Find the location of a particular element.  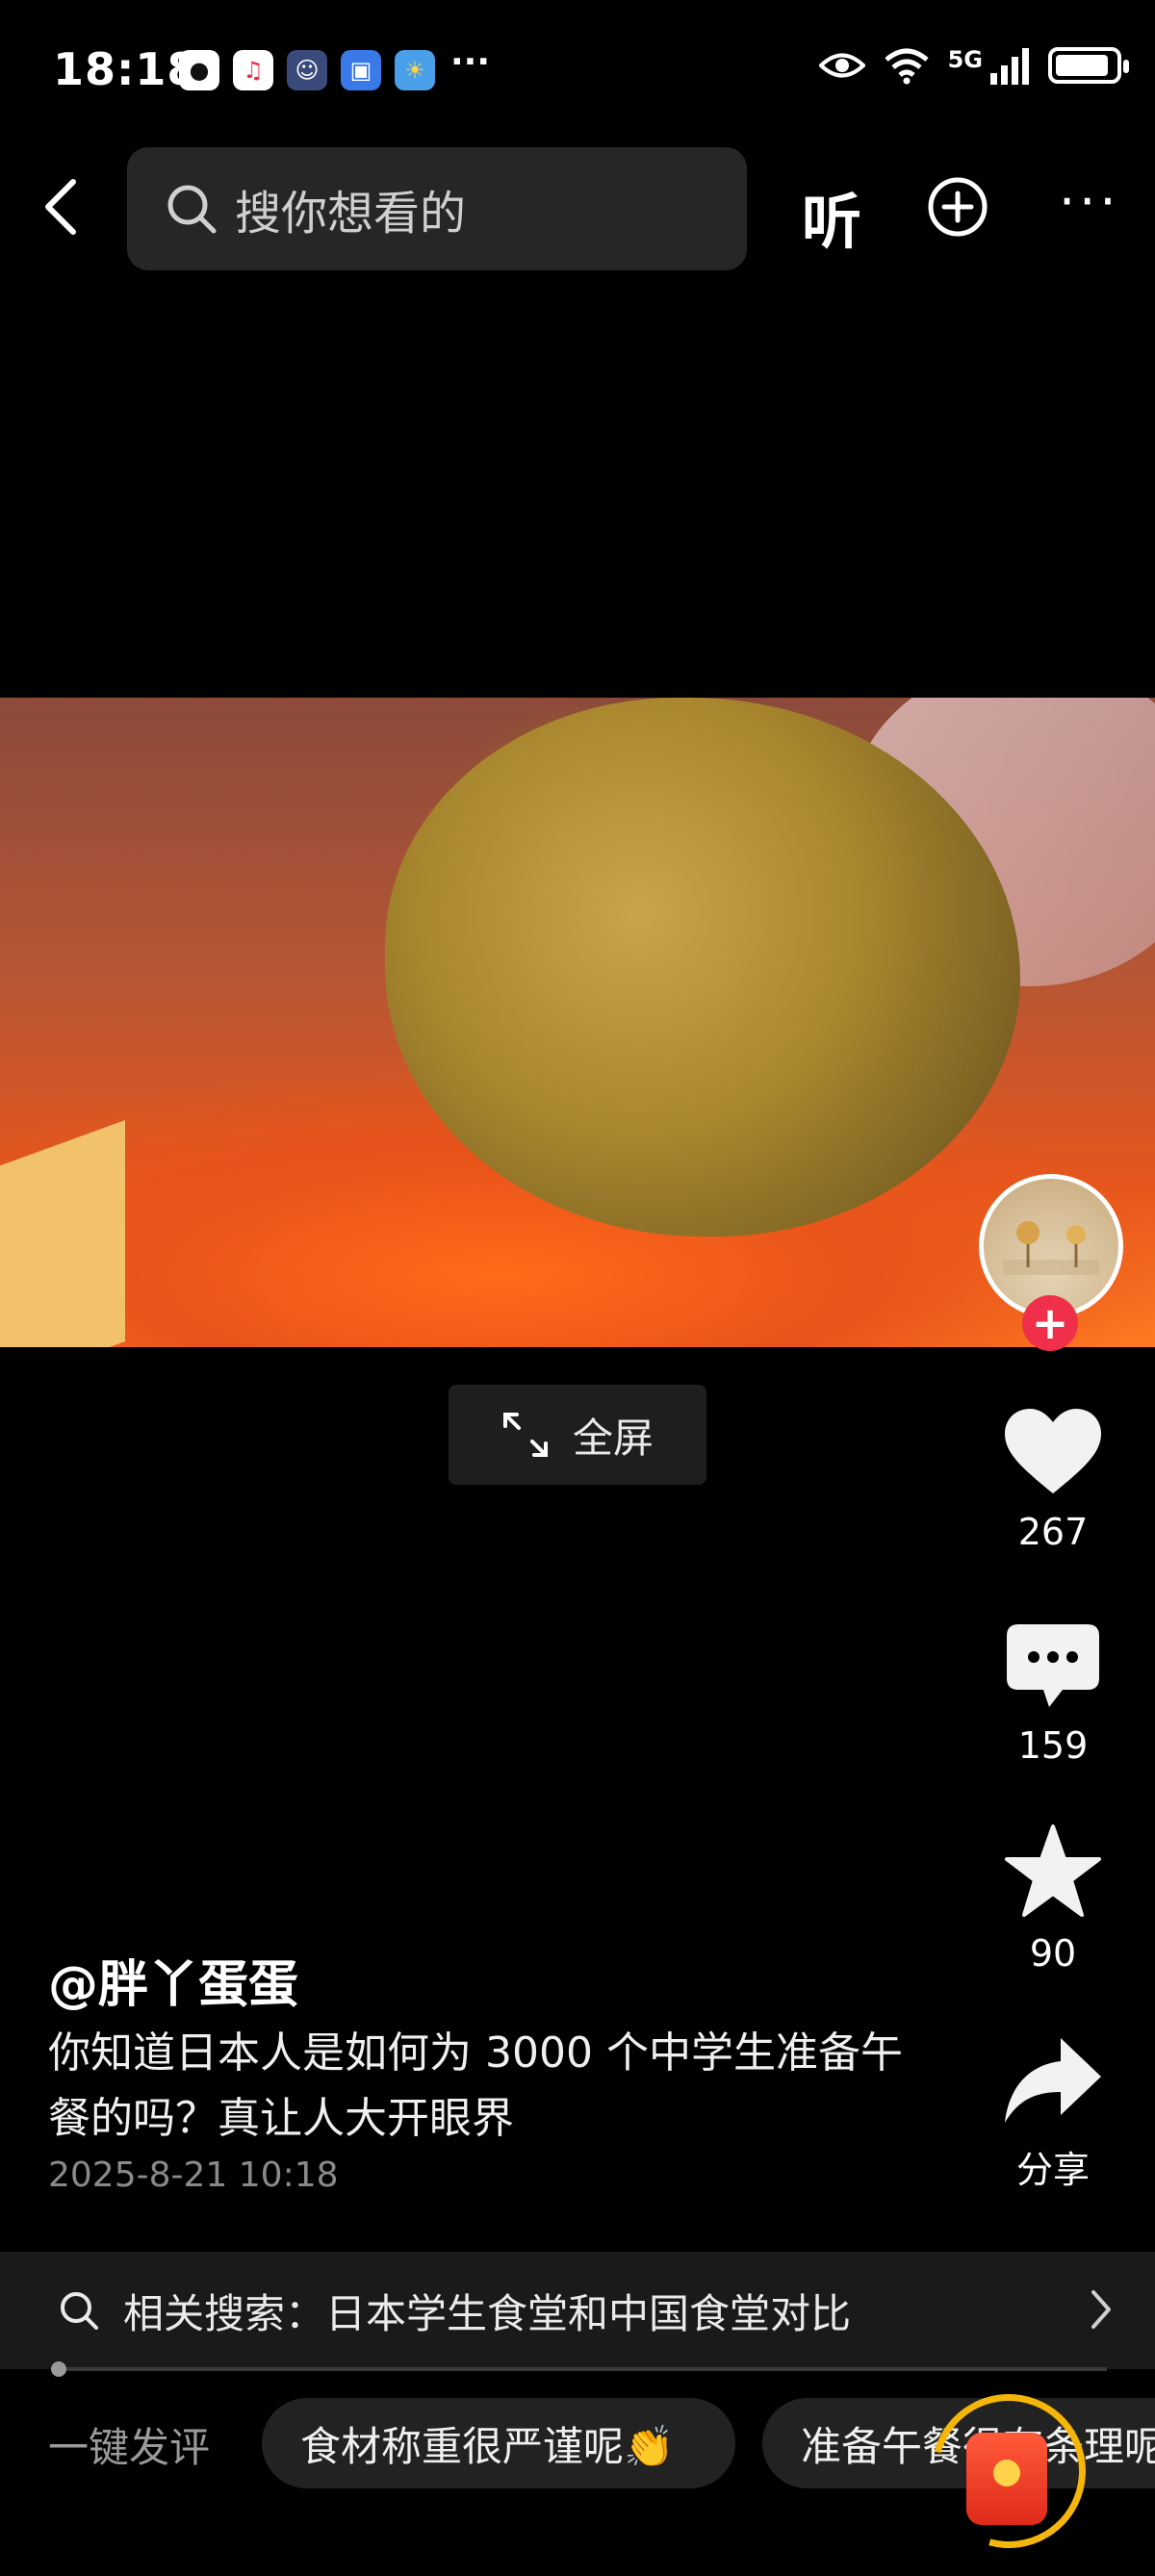

red-packet-icon is located at coordinates (1006, 2479).